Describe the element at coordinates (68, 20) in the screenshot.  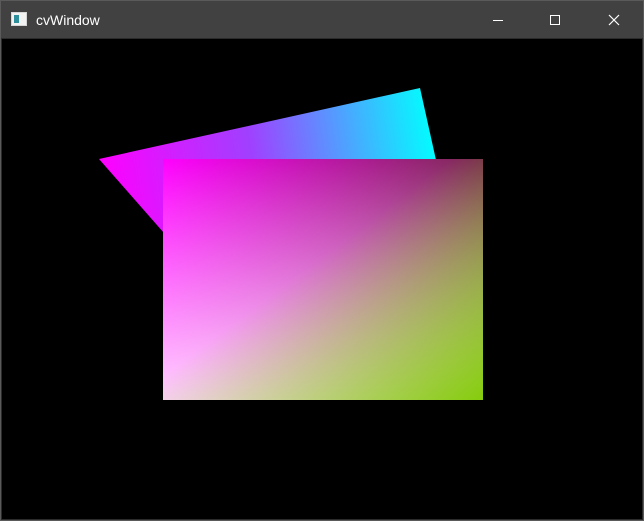
I see `window-title: cvWindow` at that location.